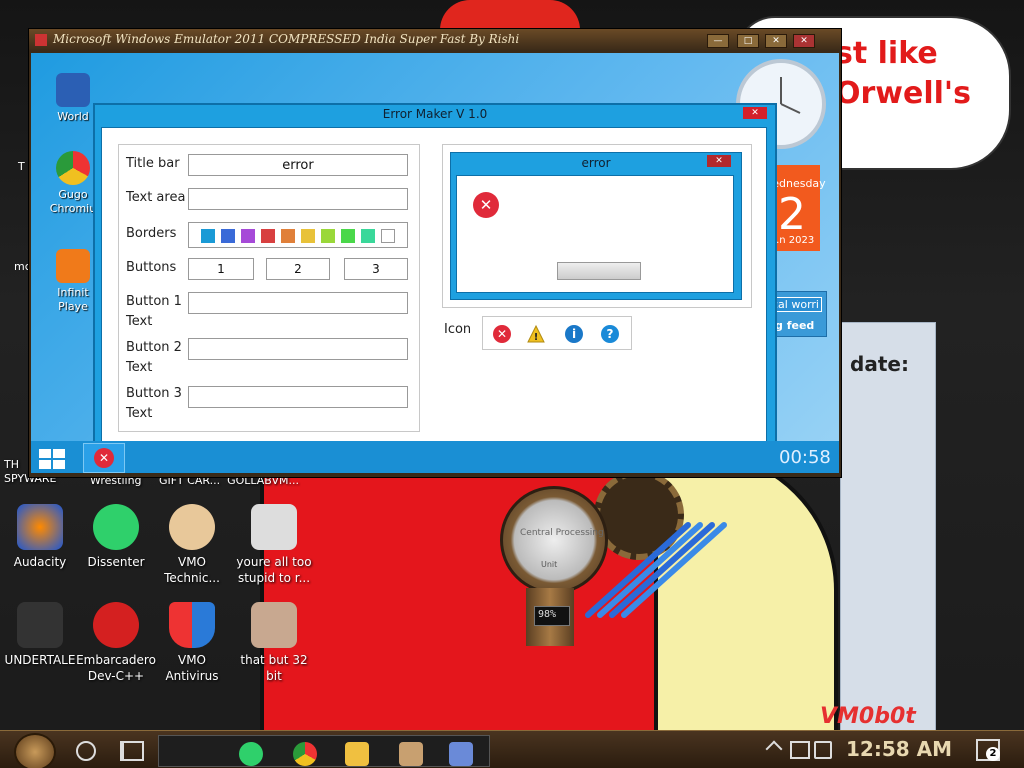 Image resolution: width=1024 pixels, height=768 pixels. What do you see at coordinates (73, 266) in the screenshot?
I see `play-icon` at bounding box center [73, 266].